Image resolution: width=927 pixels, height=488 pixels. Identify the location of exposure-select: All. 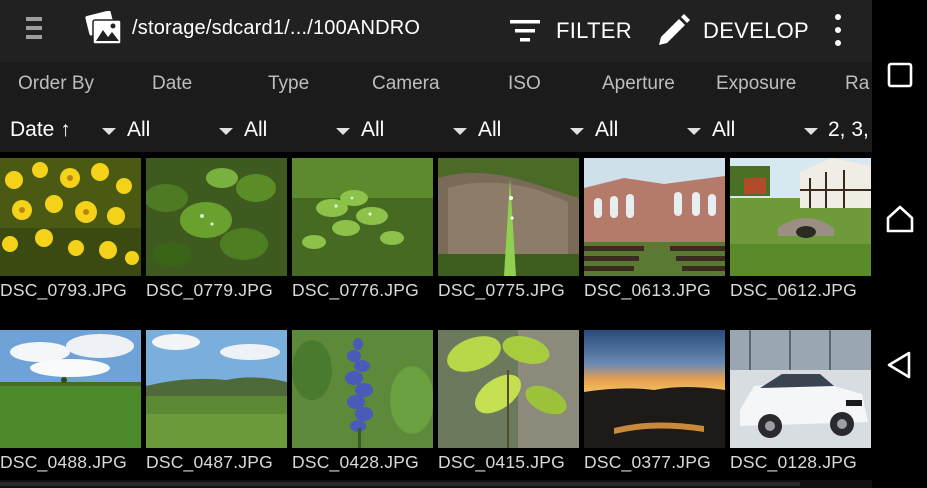
(768, 130).